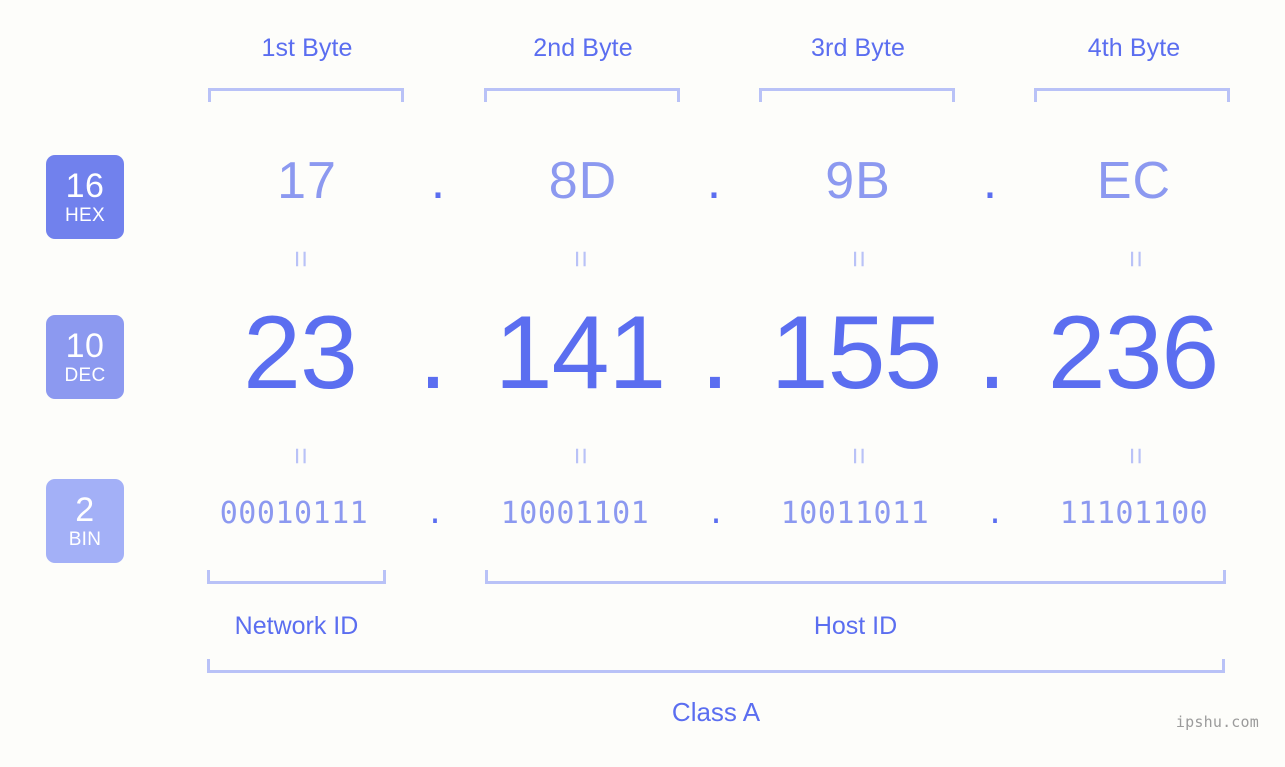 This screenshot has height=767, width=1285. Describe the element at coordinates (300, 353) in the screenshot. I see `dec-byte-1: 23` at that location.